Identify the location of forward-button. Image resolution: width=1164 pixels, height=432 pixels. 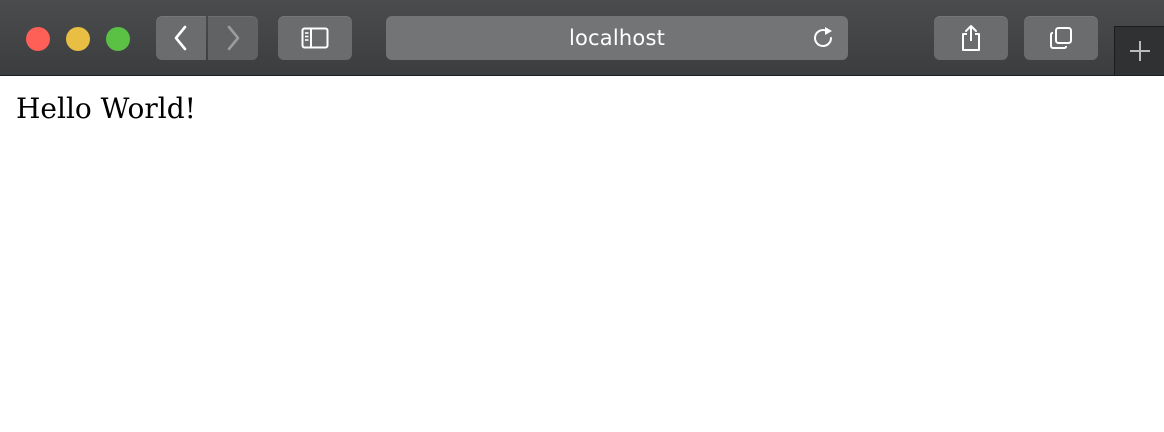
(233, 38).